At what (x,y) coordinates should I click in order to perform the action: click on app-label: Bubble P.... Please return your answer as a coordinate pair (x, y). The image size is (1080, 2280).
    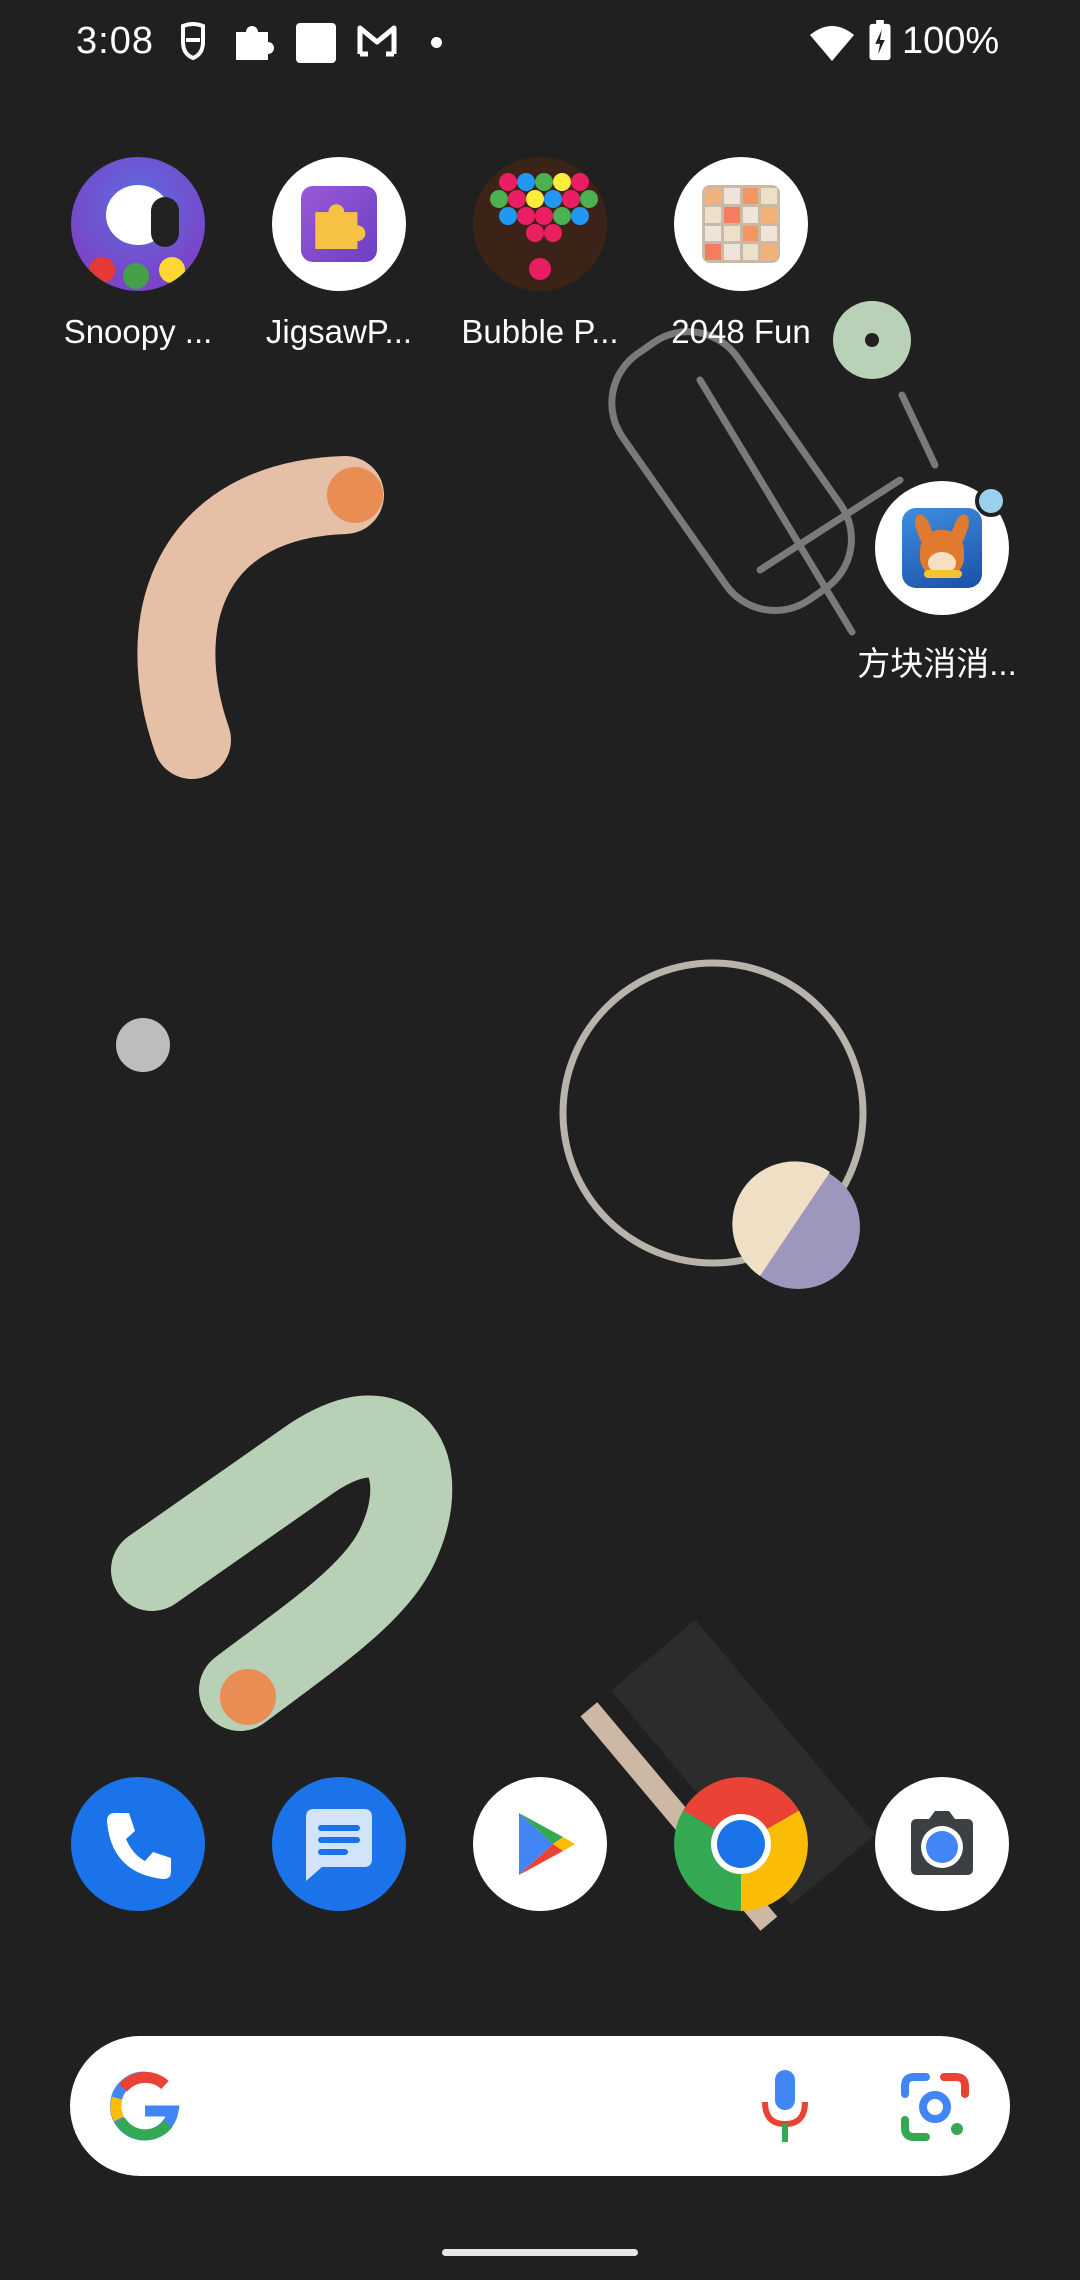
    Looking at the image, I should click on (540, 331).